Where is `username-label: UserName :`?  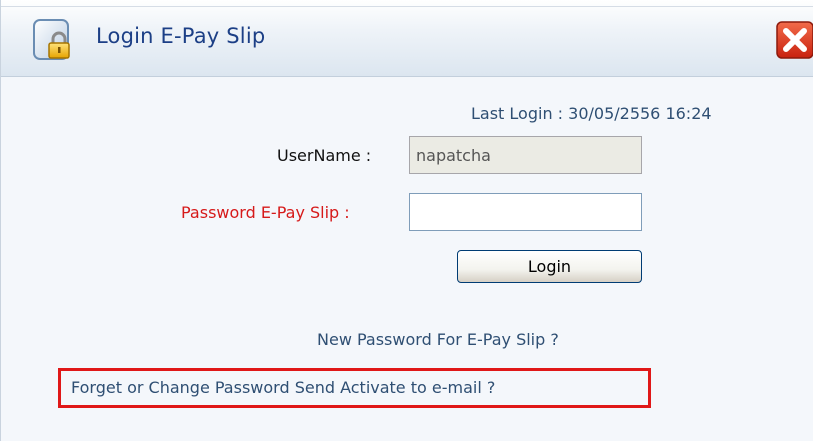
username-label: UserName : is located at coordinates (324, 155).